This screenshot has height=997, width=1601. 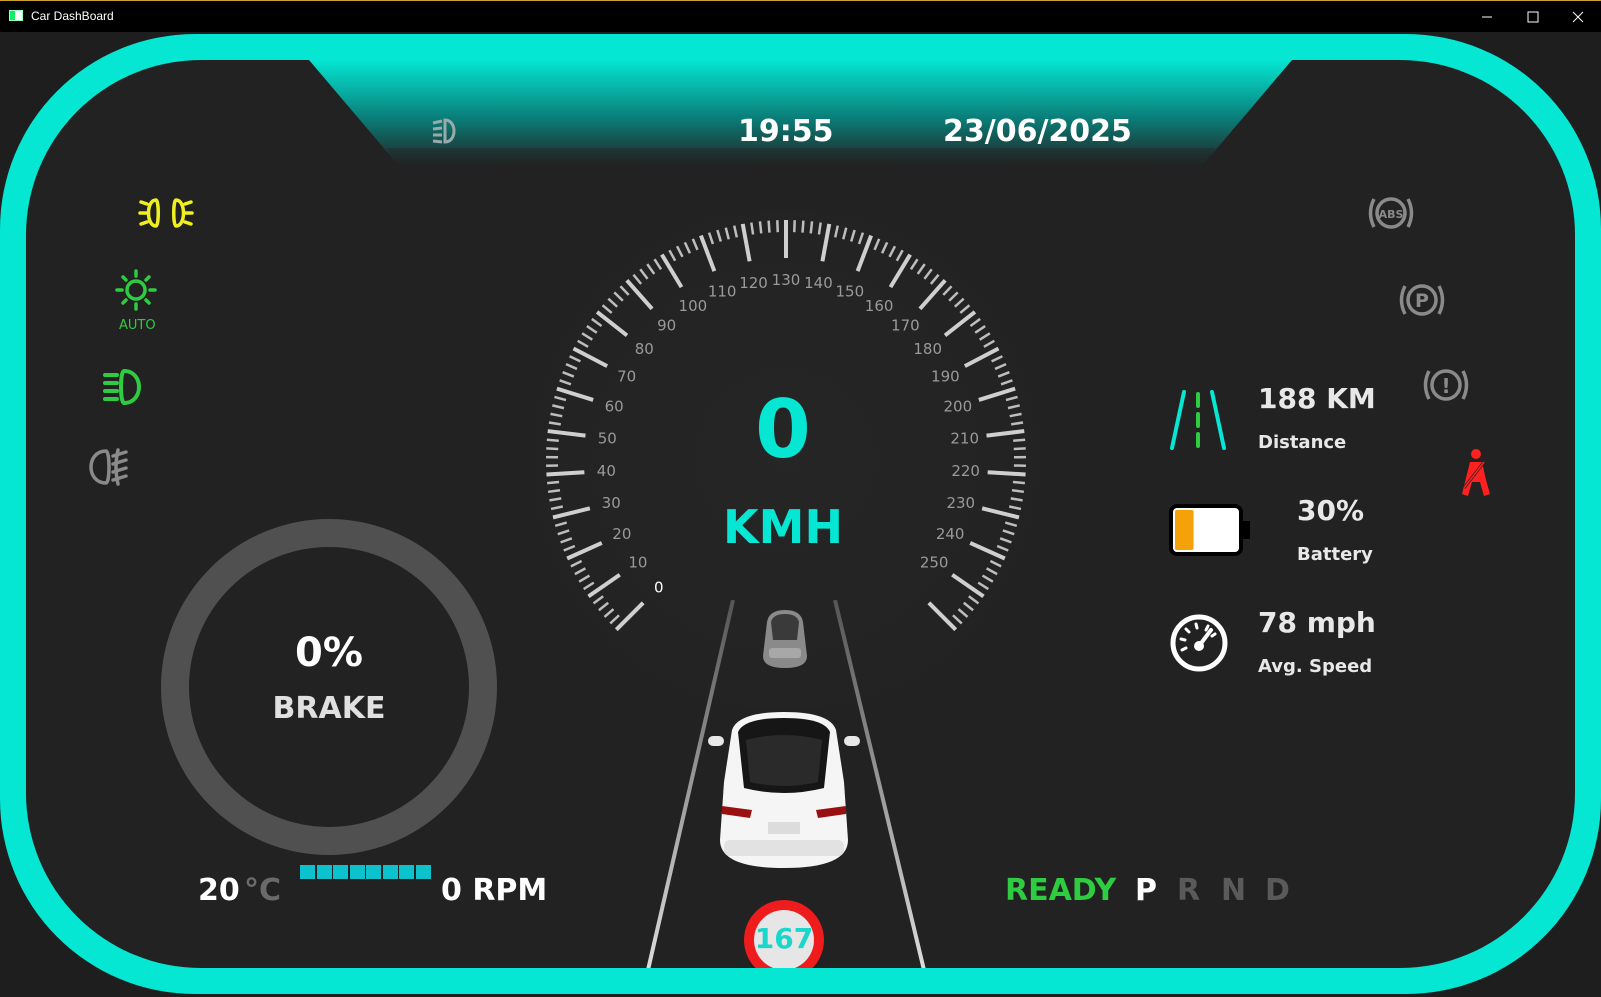 What do you see at coordinates (1302, 442) in the screenshot?
I see `distance-label: Distance` at bounding box center [1302, 442].